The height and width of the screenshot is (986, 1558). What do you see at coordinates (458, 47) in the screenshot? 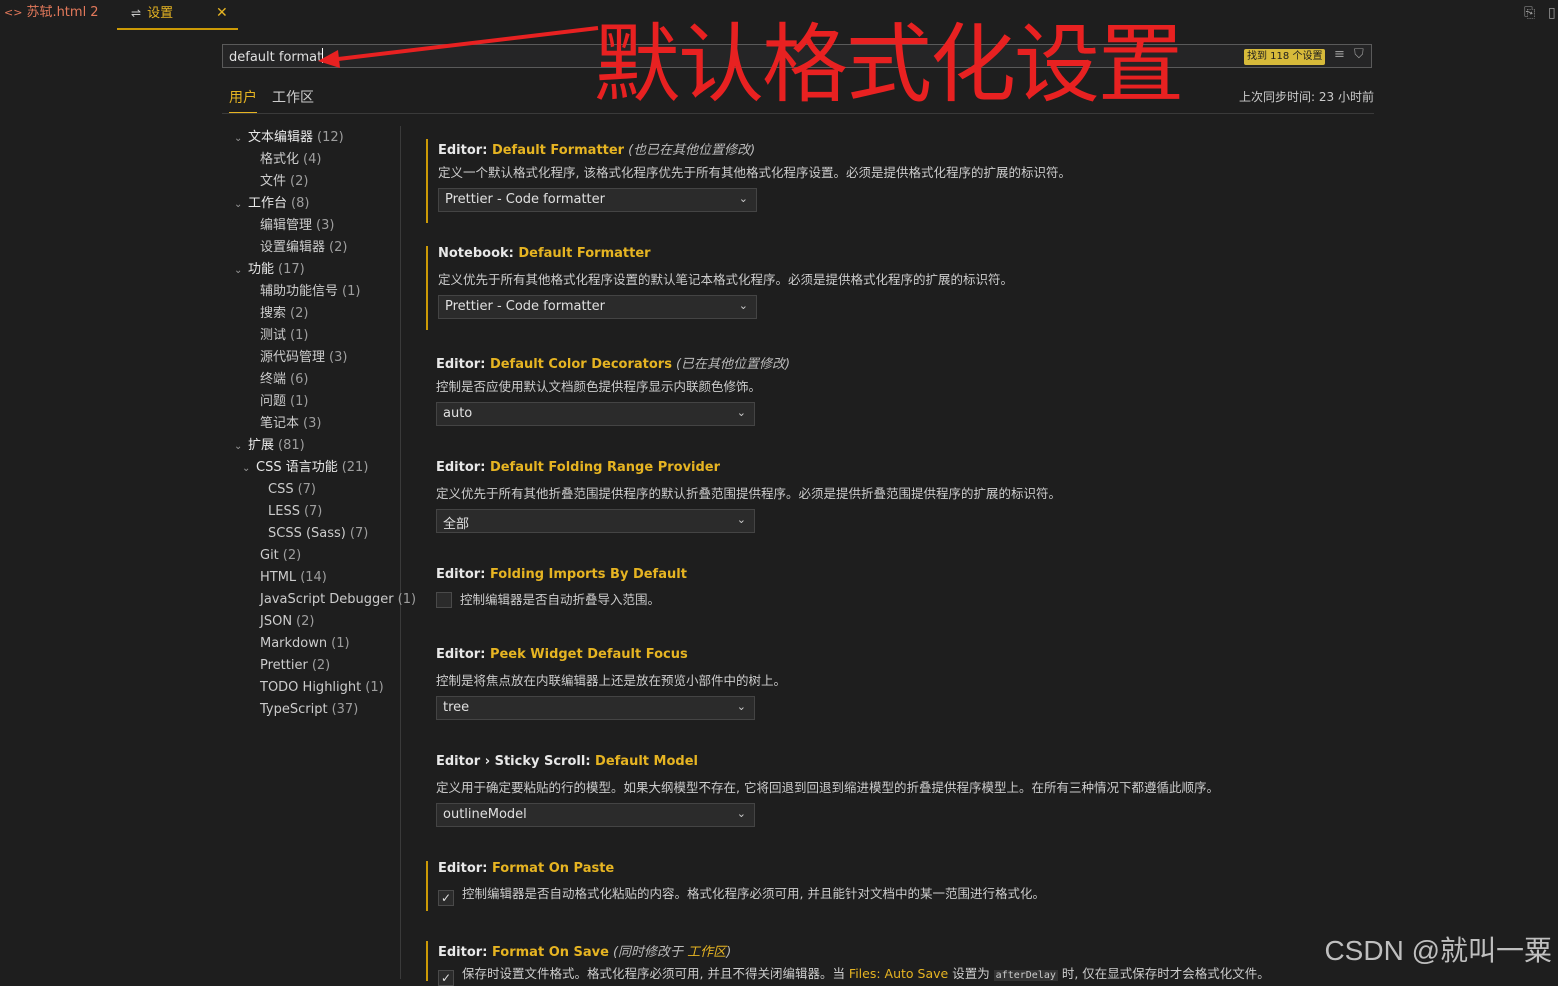
I see `annotation-arrow` at bounding box center [458, 47].